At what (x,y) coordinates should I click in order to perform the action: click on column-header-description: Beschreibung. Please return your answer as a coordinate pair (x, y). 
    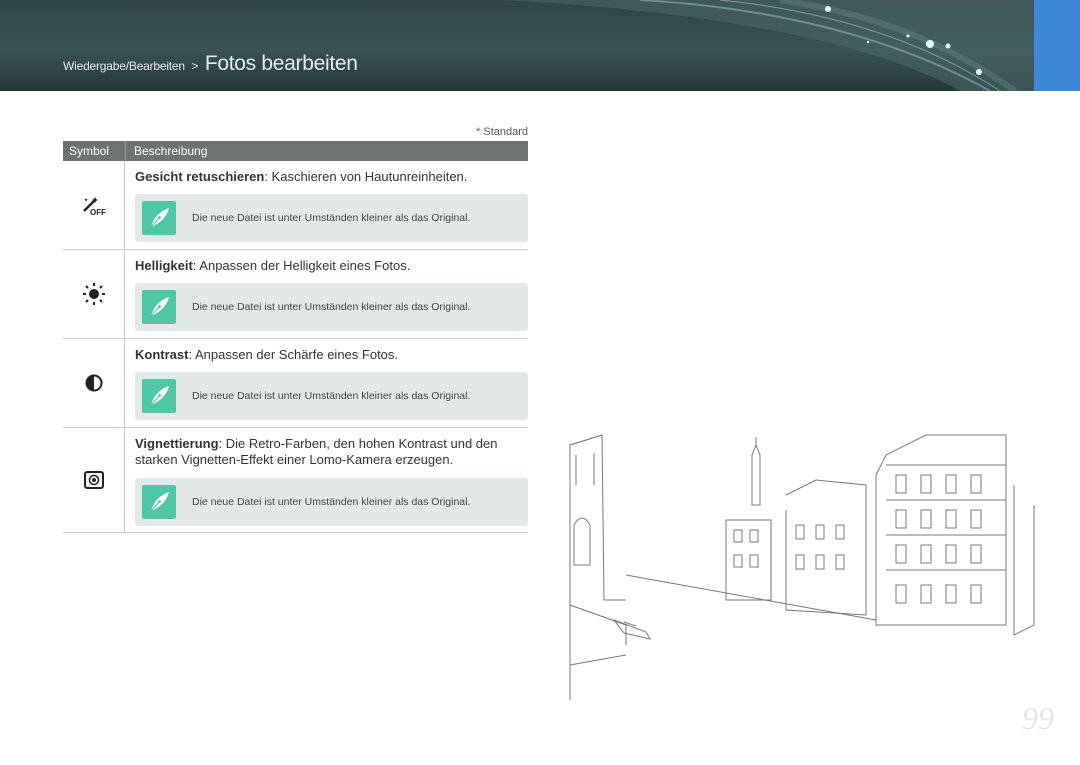
    Looking at the image, I should click on (171, 151).